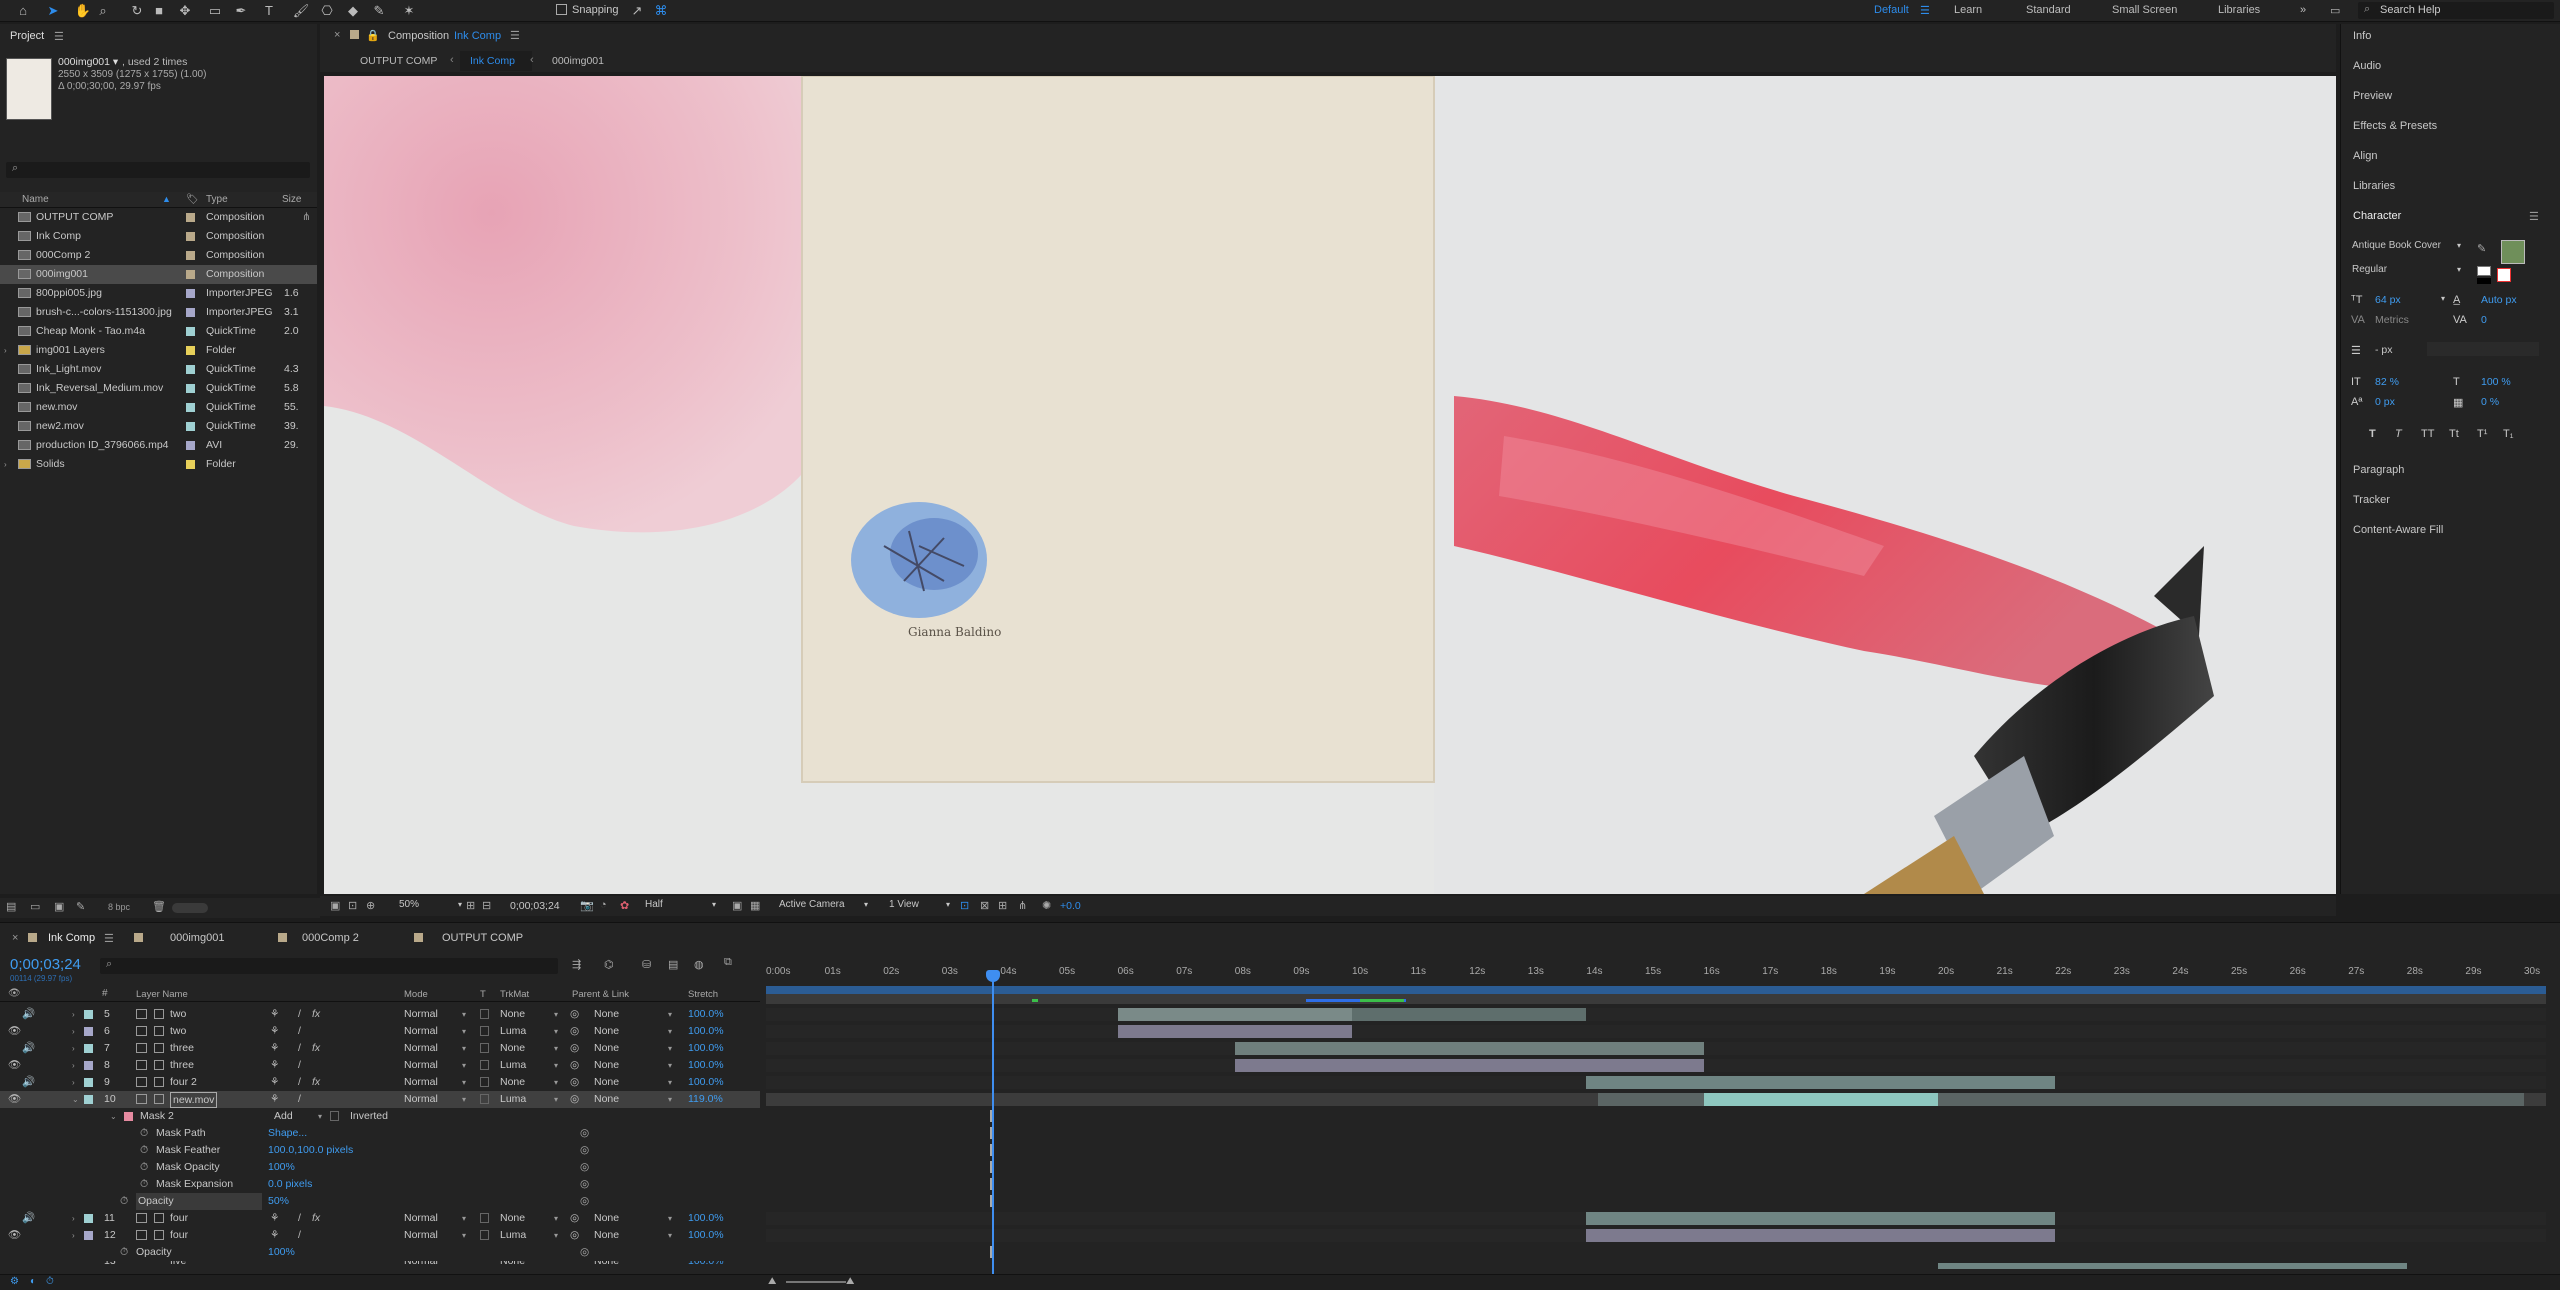 Image resolution: width=2560 pixels, height=1290 pixels. Describe the element at coordinates (88, 62) in the screenshot. I see `selected-item-name: 000img001 ▾` at that location.